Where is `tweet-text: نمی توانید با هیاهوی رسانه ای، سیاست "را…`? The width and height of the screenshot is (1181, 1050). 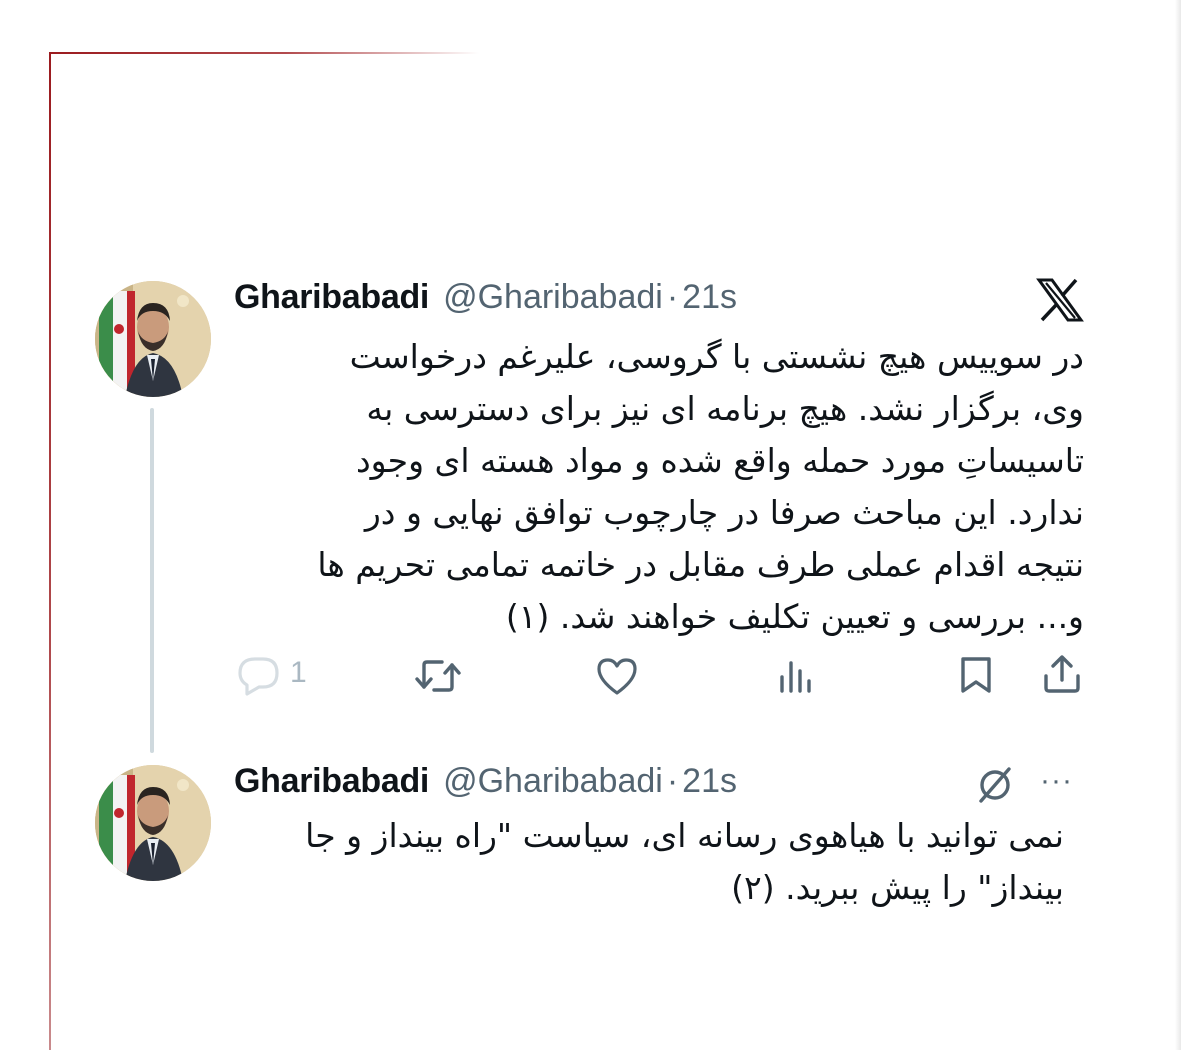 tweet-text: نمی توانید با هیاهوی رسانه ای، سیاست "را… is located at coordinates (650, 862).